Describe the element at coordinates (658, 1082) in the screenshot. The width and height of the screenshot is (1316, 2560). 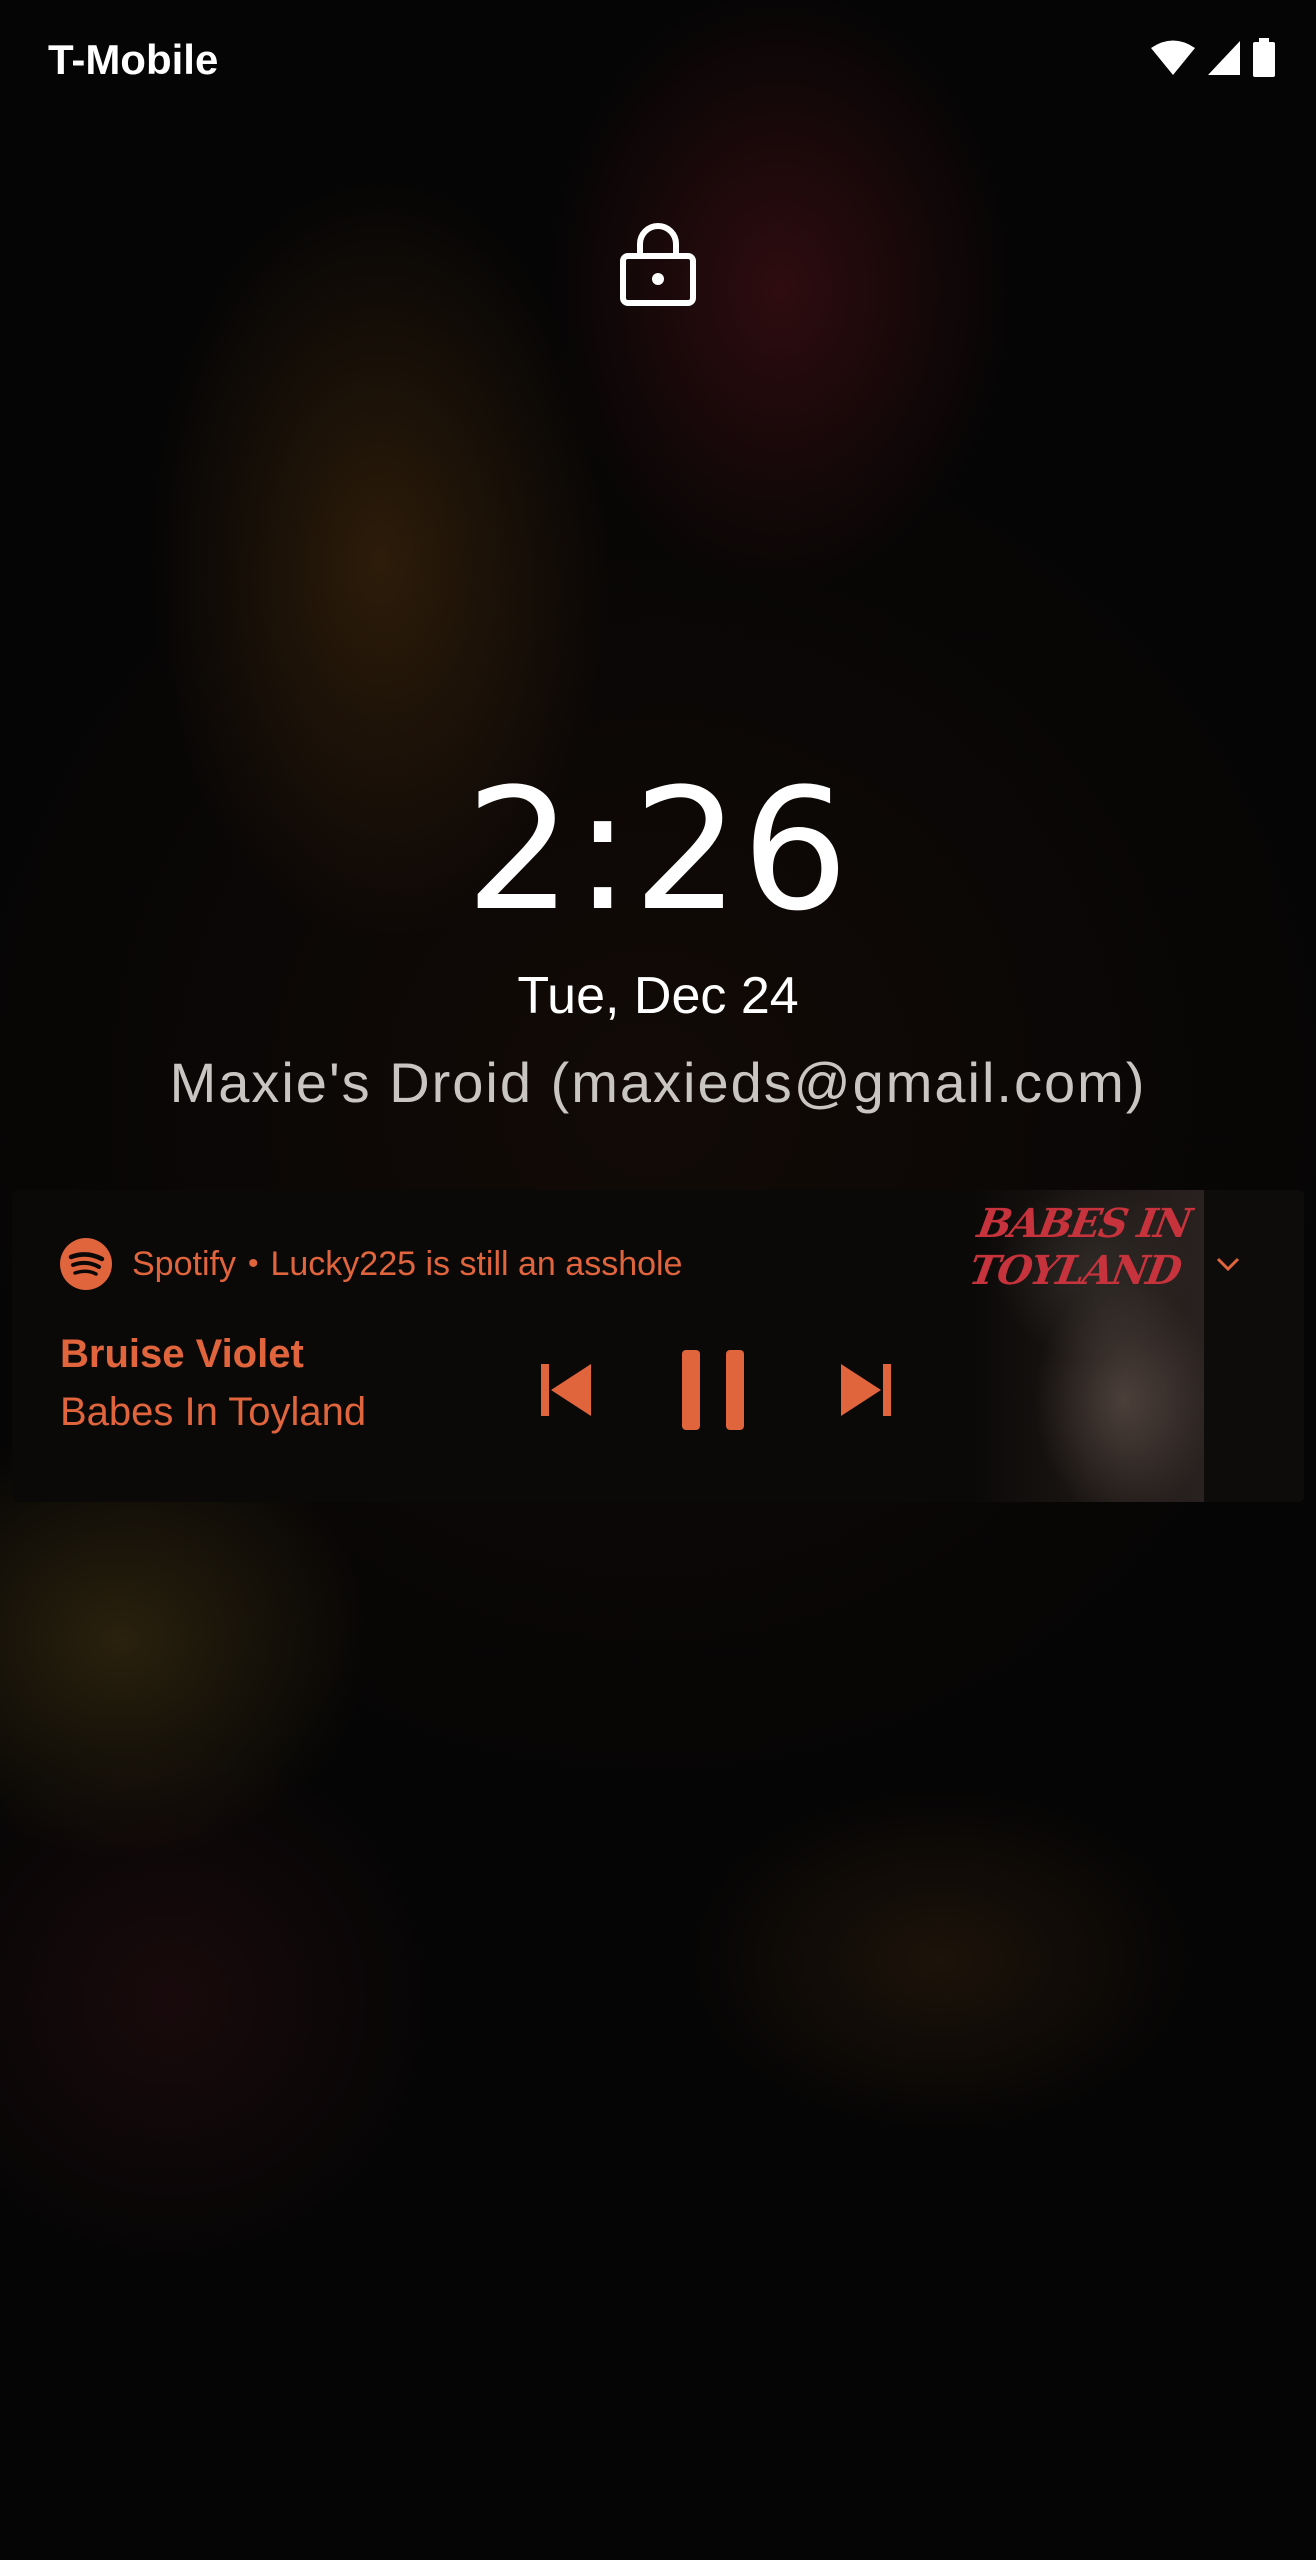
I see `owner-info: Maxie's Droid (maxieds@gmail.com)` at that location.